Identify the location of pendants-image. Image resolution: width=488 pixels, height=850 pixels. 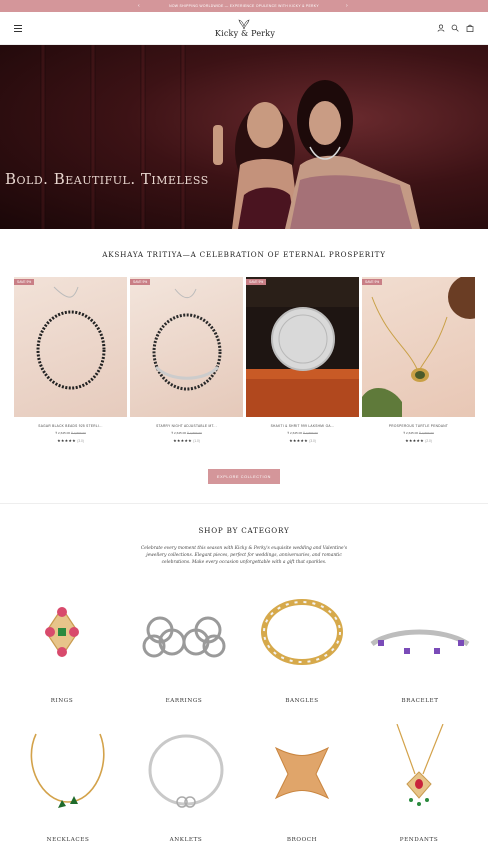
(419, 767).